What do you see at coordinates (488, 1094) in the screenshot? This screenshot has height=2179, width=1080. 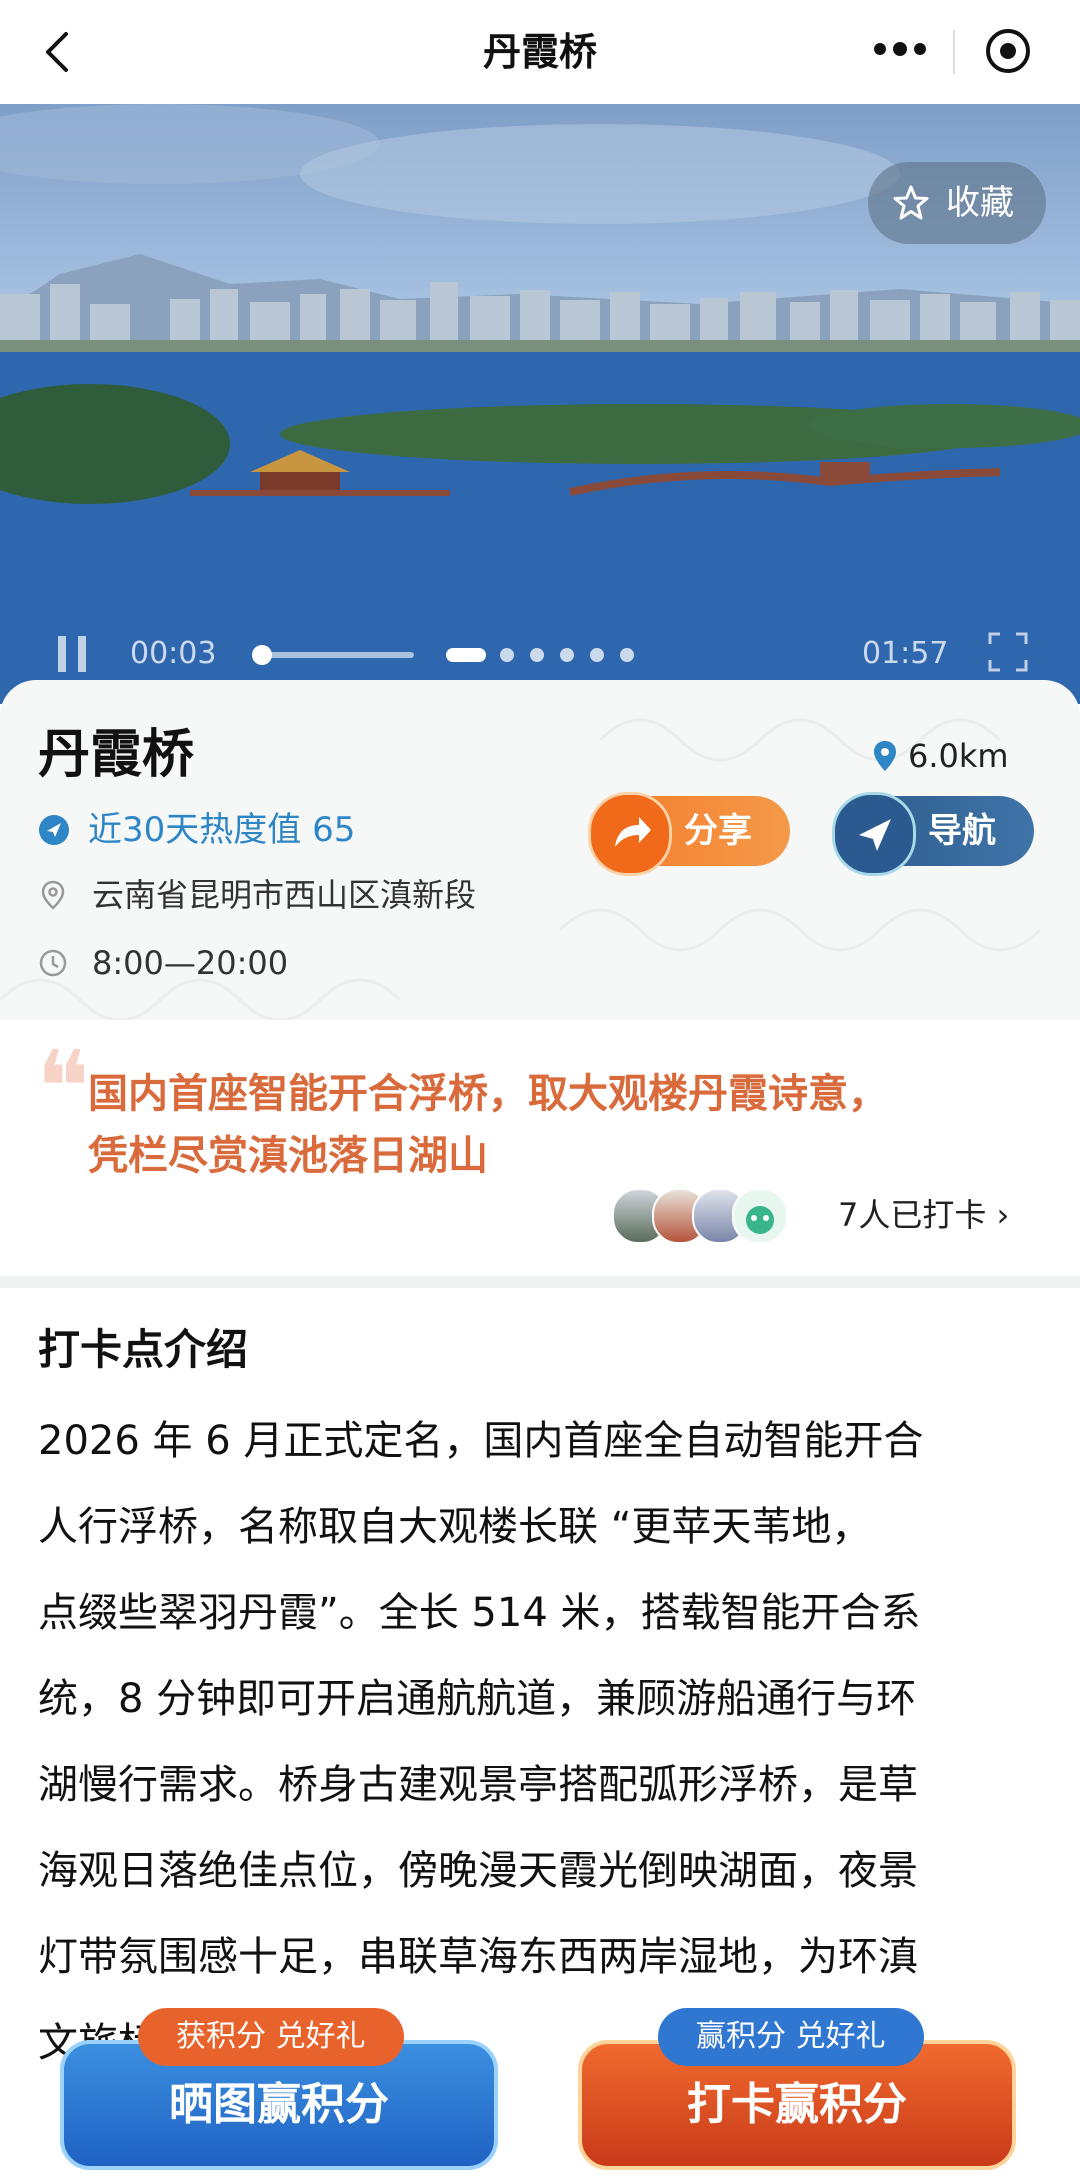 I see `quote-line-1: 国内首座智能开合浮桥，取大观楼丹霞诗意，` at bounding box center [488, 1094].